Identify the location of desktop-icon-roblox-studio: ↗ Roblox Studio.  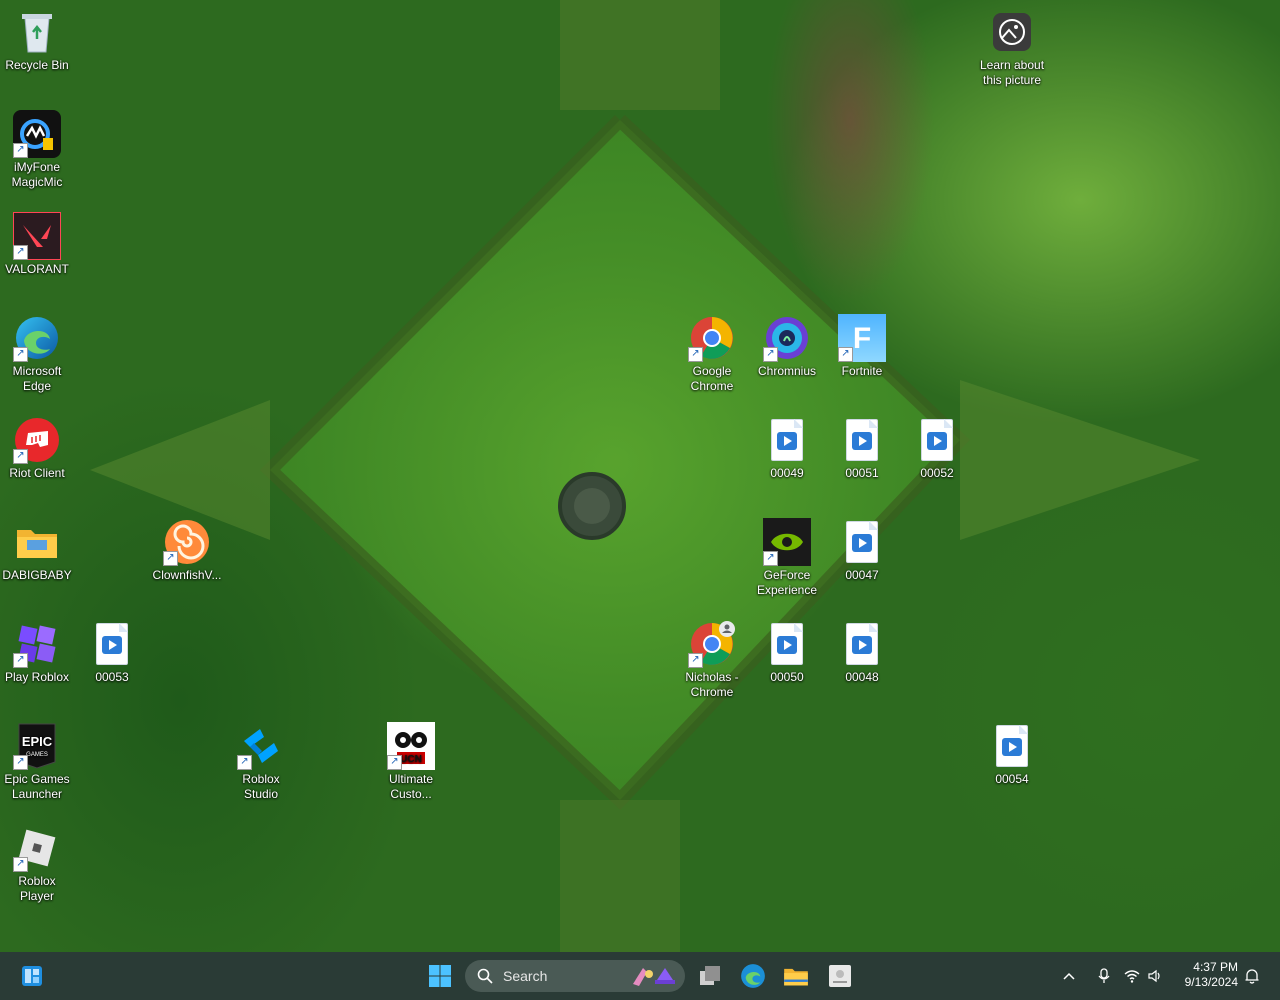
(261, 762).